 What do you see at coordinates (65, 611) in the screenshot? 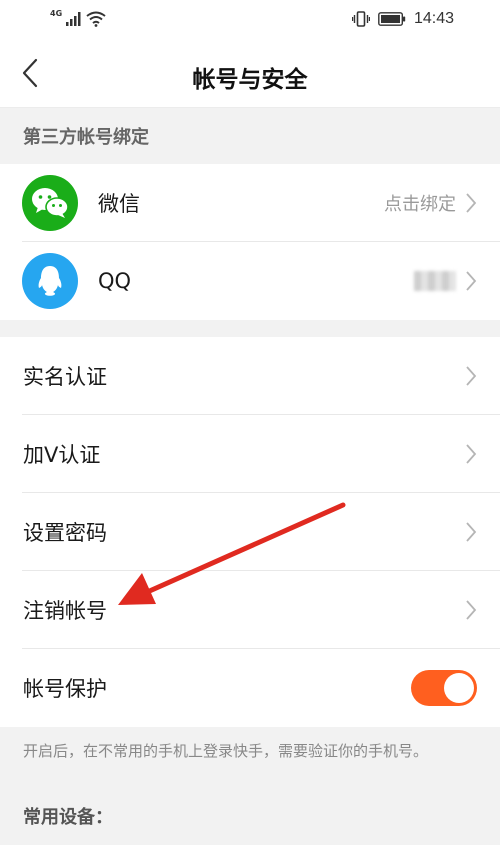
I see `cancel-account-label: 注销帐号` at bounding box center [65, 611].